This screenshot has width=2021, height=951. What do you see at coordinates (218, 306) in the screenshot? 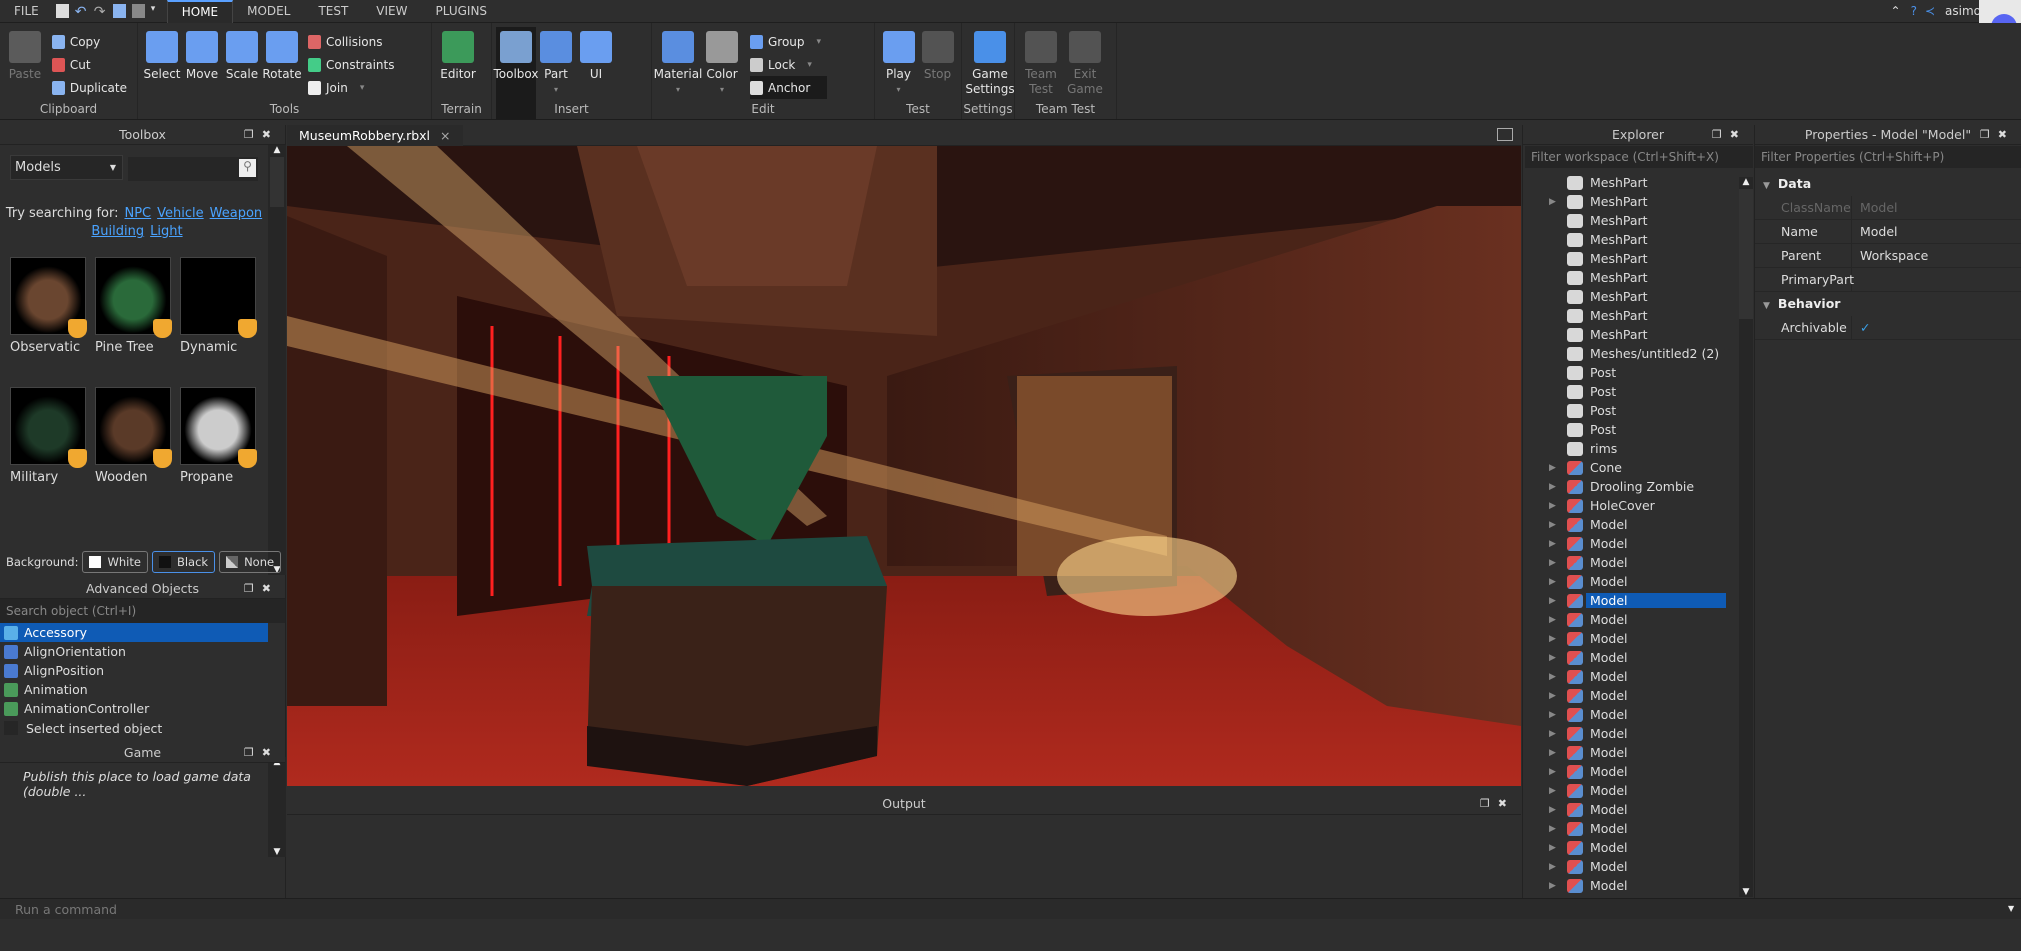
I see `toolbox-item: Dynamic` at bounding box center [218, 306].